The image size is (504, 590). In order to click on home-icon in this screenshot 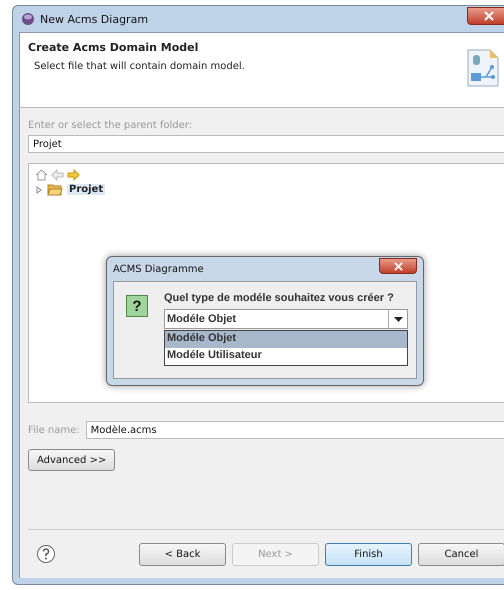, I will do `click(41, 175)`.